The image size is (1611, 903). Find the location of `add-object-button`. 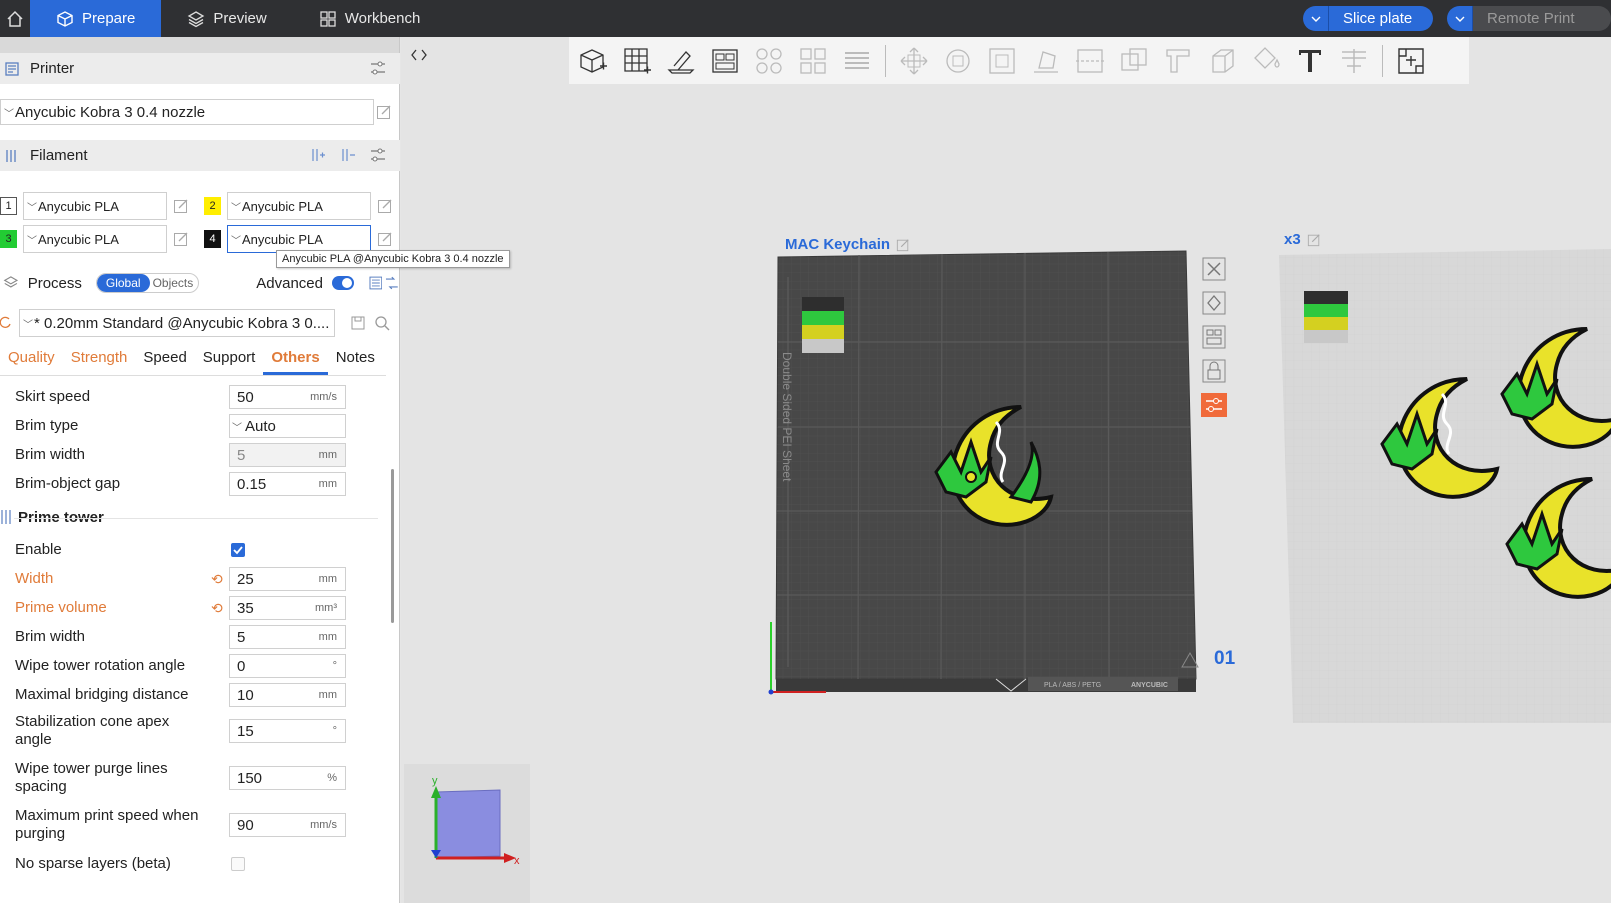

add-object-button is located at coordinates (593, 61).